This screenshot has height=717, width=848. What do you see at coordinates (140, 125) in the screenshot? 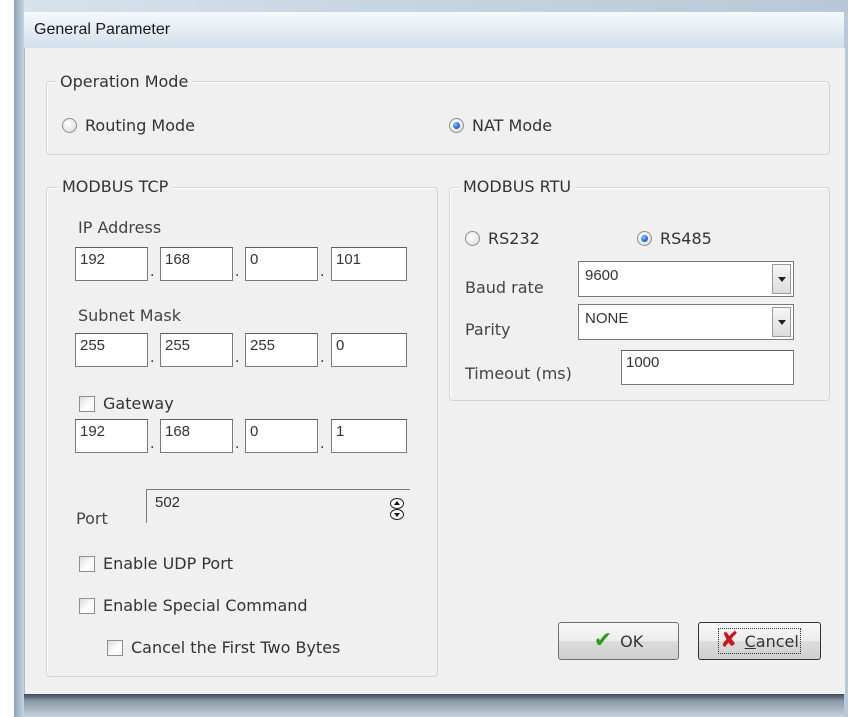
I see `routing-mode-label: Routing Mode` at bounding box center [140, 125].